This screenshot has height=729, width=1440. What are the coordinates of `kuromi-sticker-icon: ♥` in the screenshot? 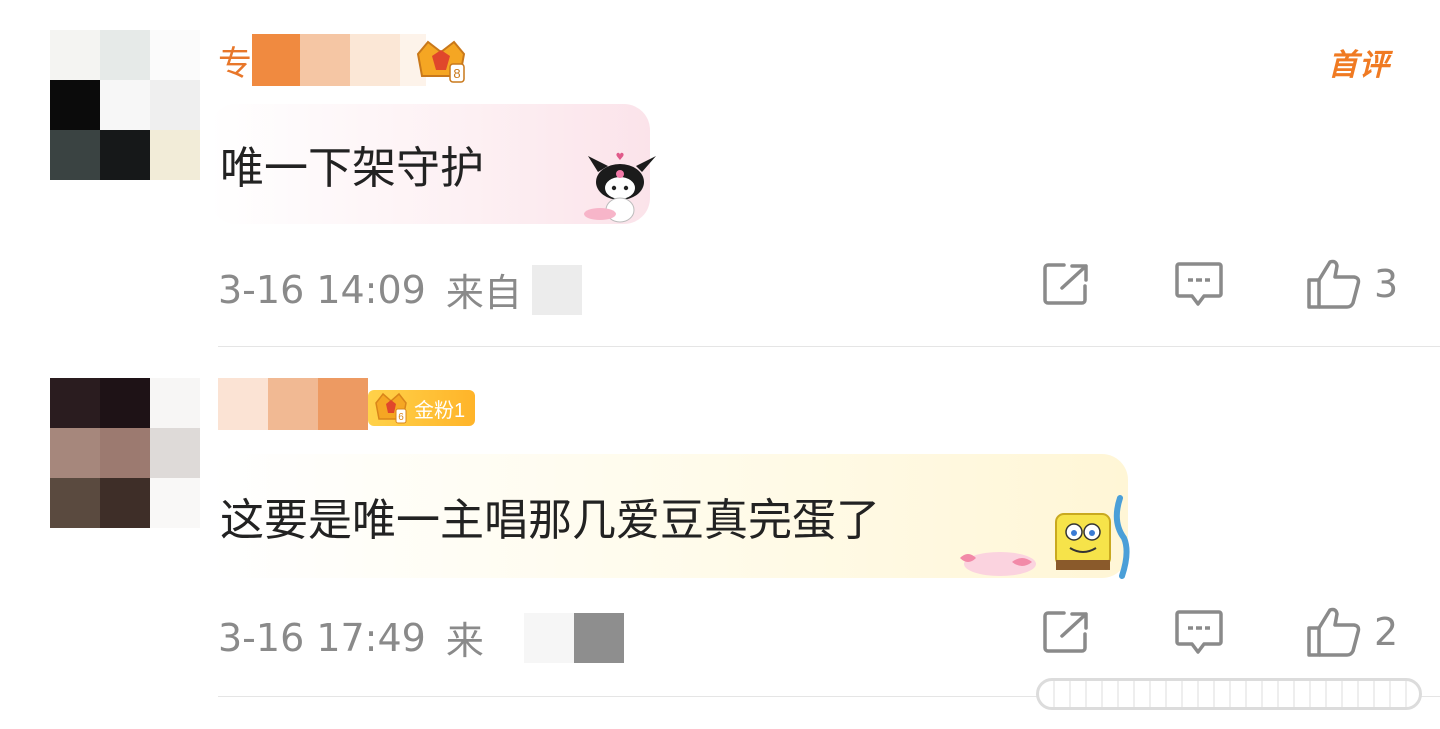 It's located at (620, 187).